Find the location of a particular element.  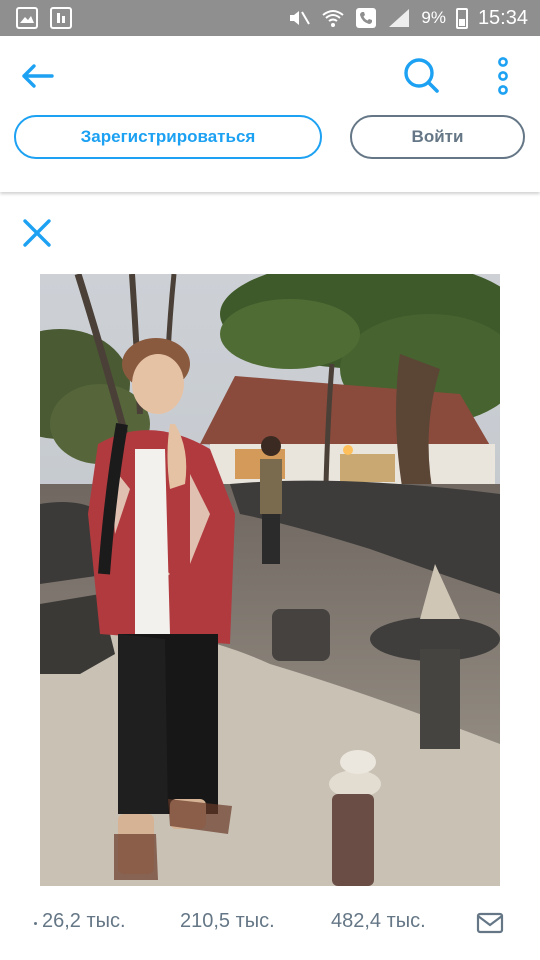

tweet-stats-bar: 26,2 тыс. 210,5 тыс. 482,4 тыс. is located at coordinates (270, 922).